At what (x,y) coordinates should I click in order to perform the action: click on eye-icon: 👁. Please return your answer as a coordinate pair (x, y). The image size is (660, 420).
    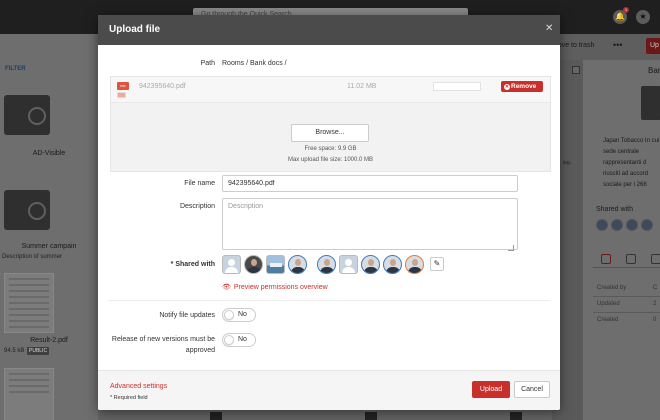
    Looking at the image, I should click on (226, 287).